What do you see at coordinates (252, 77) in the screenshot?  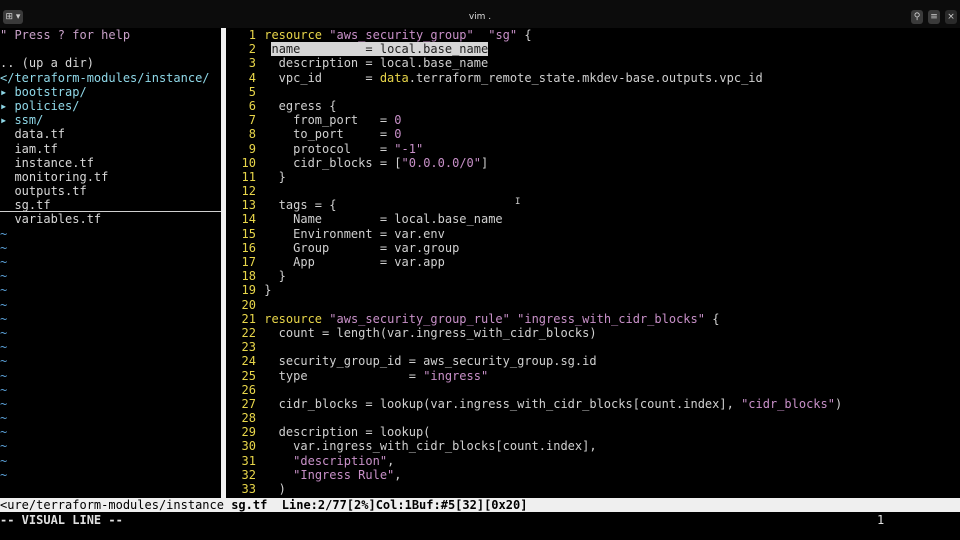 I see `line-number: 4` at bounding box center [252, 77].